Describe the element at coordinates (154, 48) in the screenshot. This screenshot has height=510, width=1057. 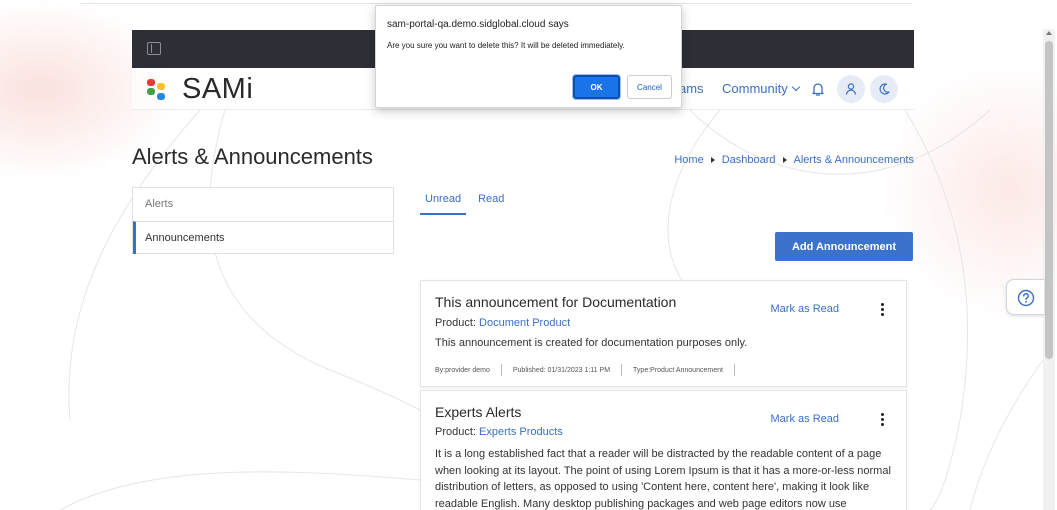
I see `sidebar-toggle-icon` at that location.